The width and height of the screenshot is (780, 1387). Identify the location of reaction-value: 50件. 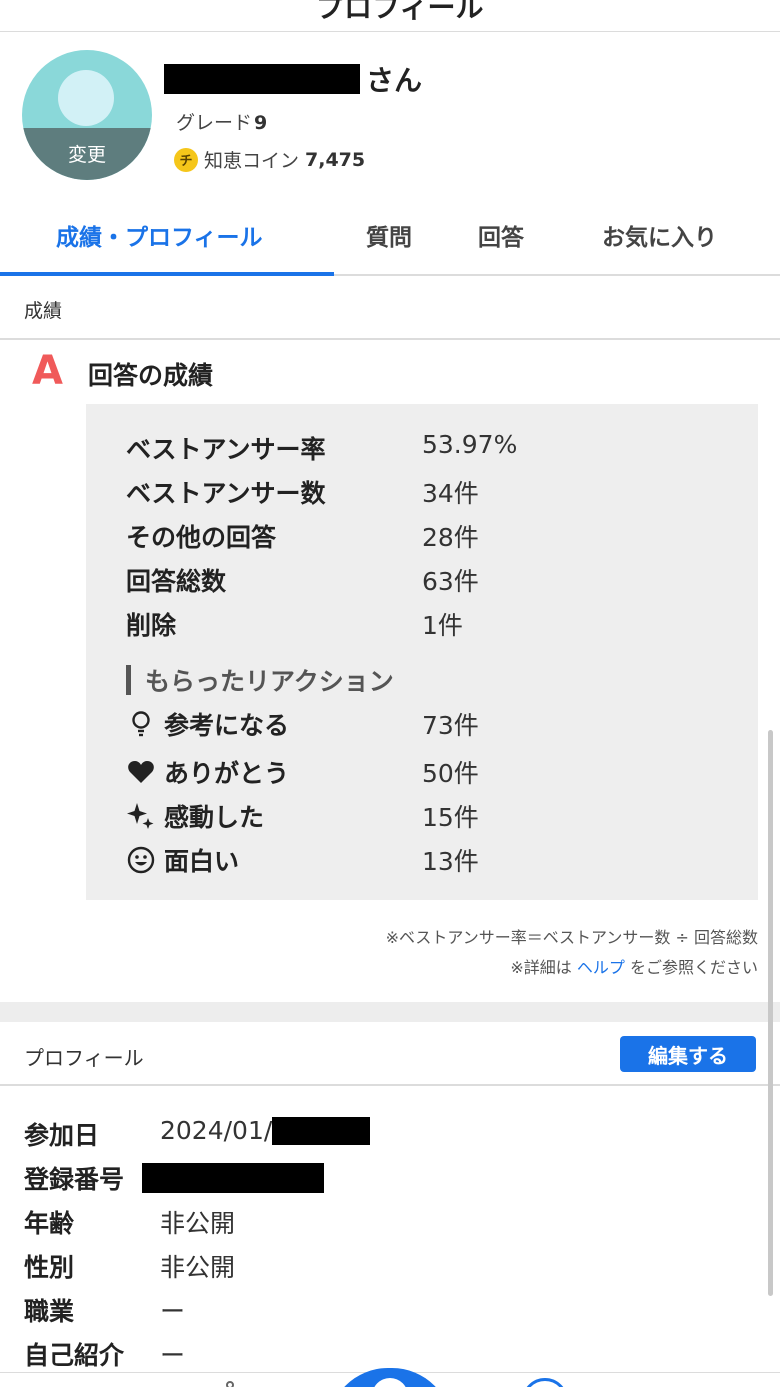
(450, 773).